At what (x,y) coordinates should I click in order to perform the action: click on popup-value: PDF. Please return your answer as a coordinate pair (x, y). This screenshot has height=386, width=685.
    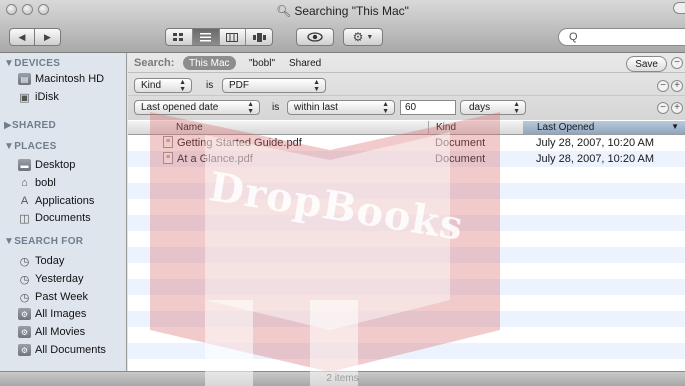
    Looking at the image, I should click on (239, 85).